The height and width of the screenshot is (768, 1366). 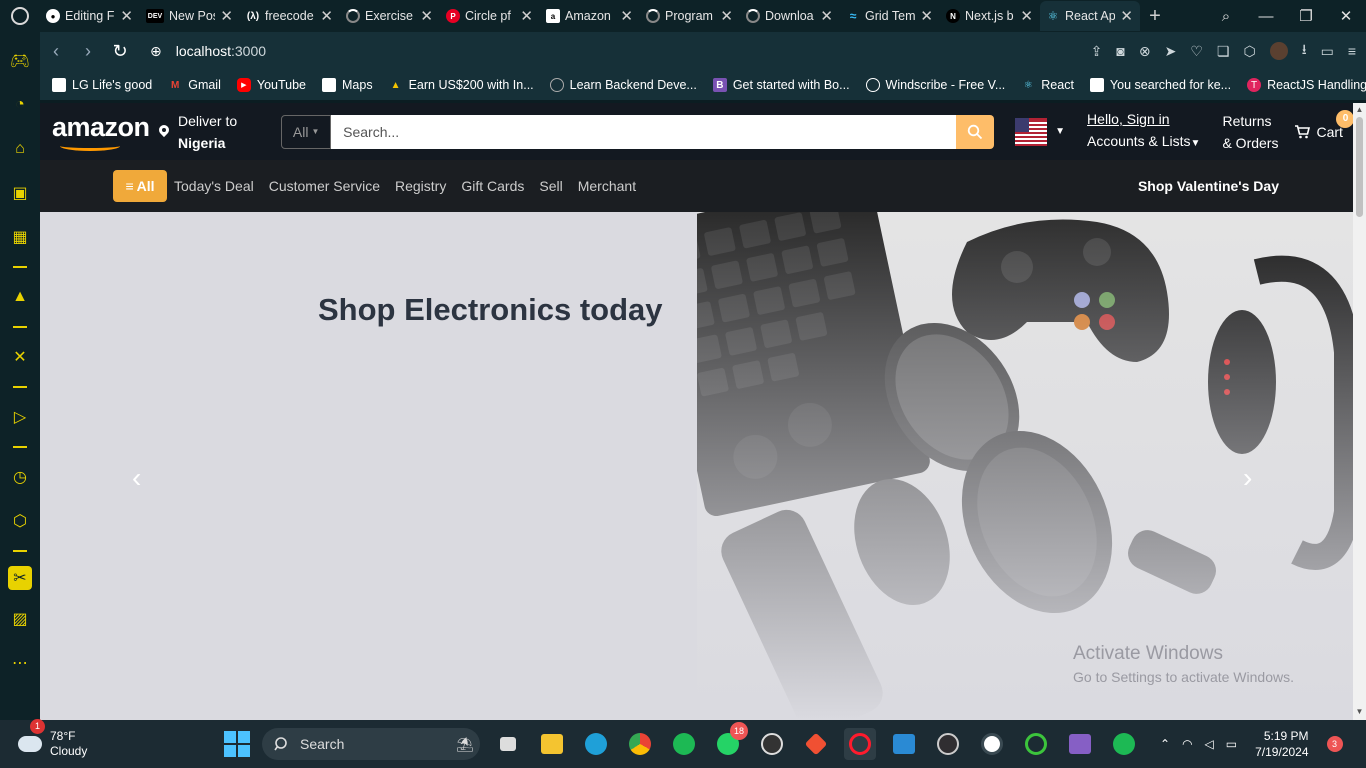 I want to click on task-view-icon, so click(x=508, y=744).